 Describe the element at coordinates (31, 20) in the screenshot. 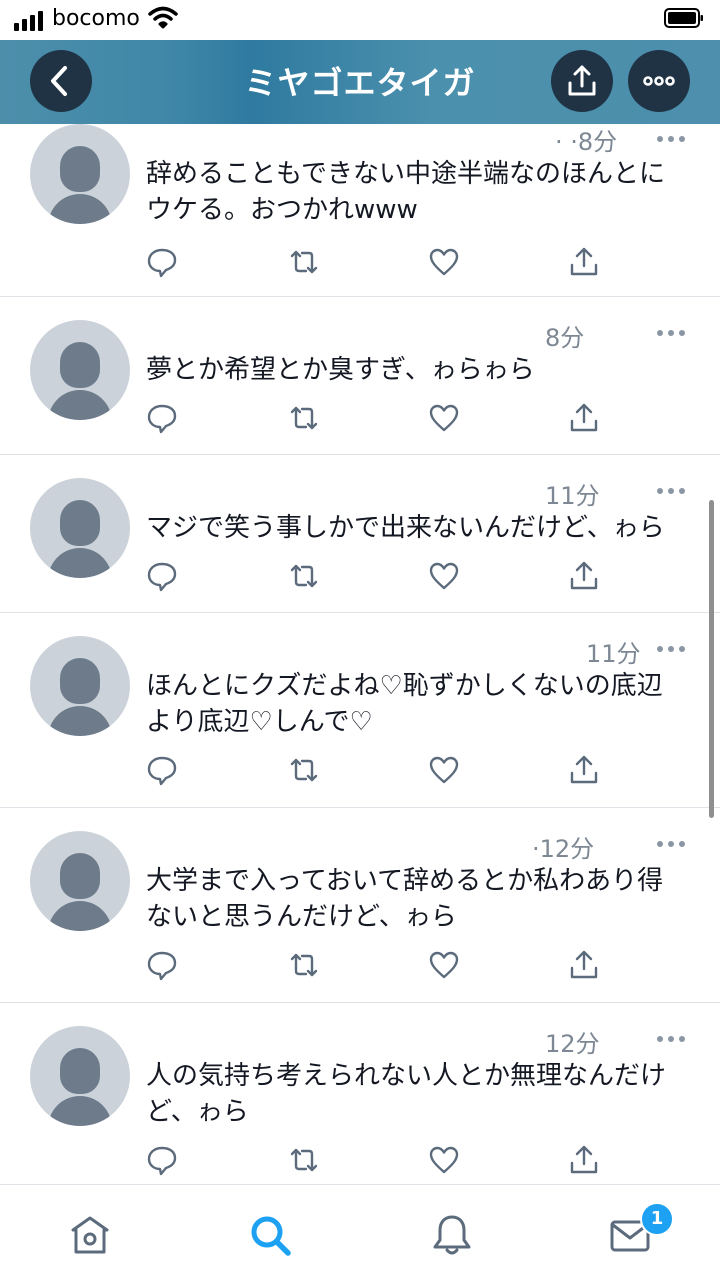

I see `signal-icon` at that location.